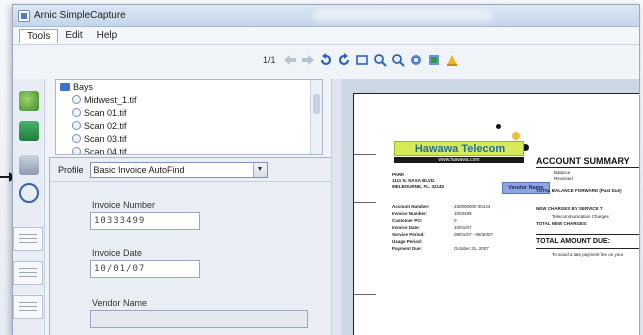 This screenshot has width=643, height=335. I want to click on detail-key: Usage Period:, so click(407, 241).